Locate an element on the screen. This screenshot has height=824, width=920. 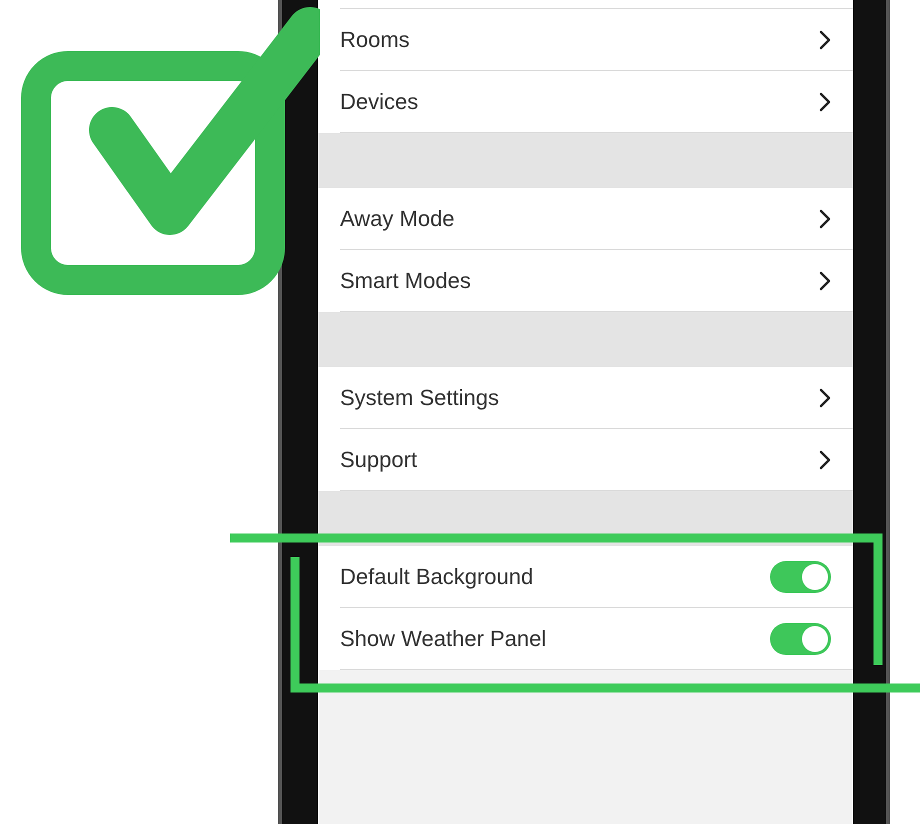
menu-row: Devices is located at coordinates (585, 102).